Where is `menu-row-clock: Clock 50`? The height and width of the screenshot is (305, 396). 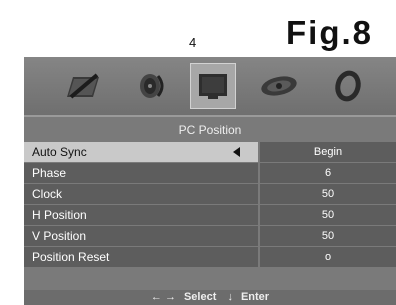 menu-row-clock: Clock 50 is located at coordinates (210, 194).